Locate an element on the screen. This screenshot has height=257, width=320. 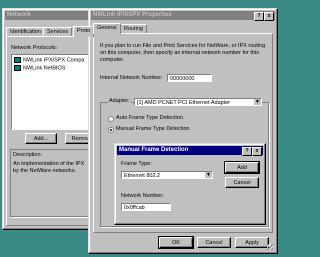
manual-detect-radio is located at coordinates (111, 130).